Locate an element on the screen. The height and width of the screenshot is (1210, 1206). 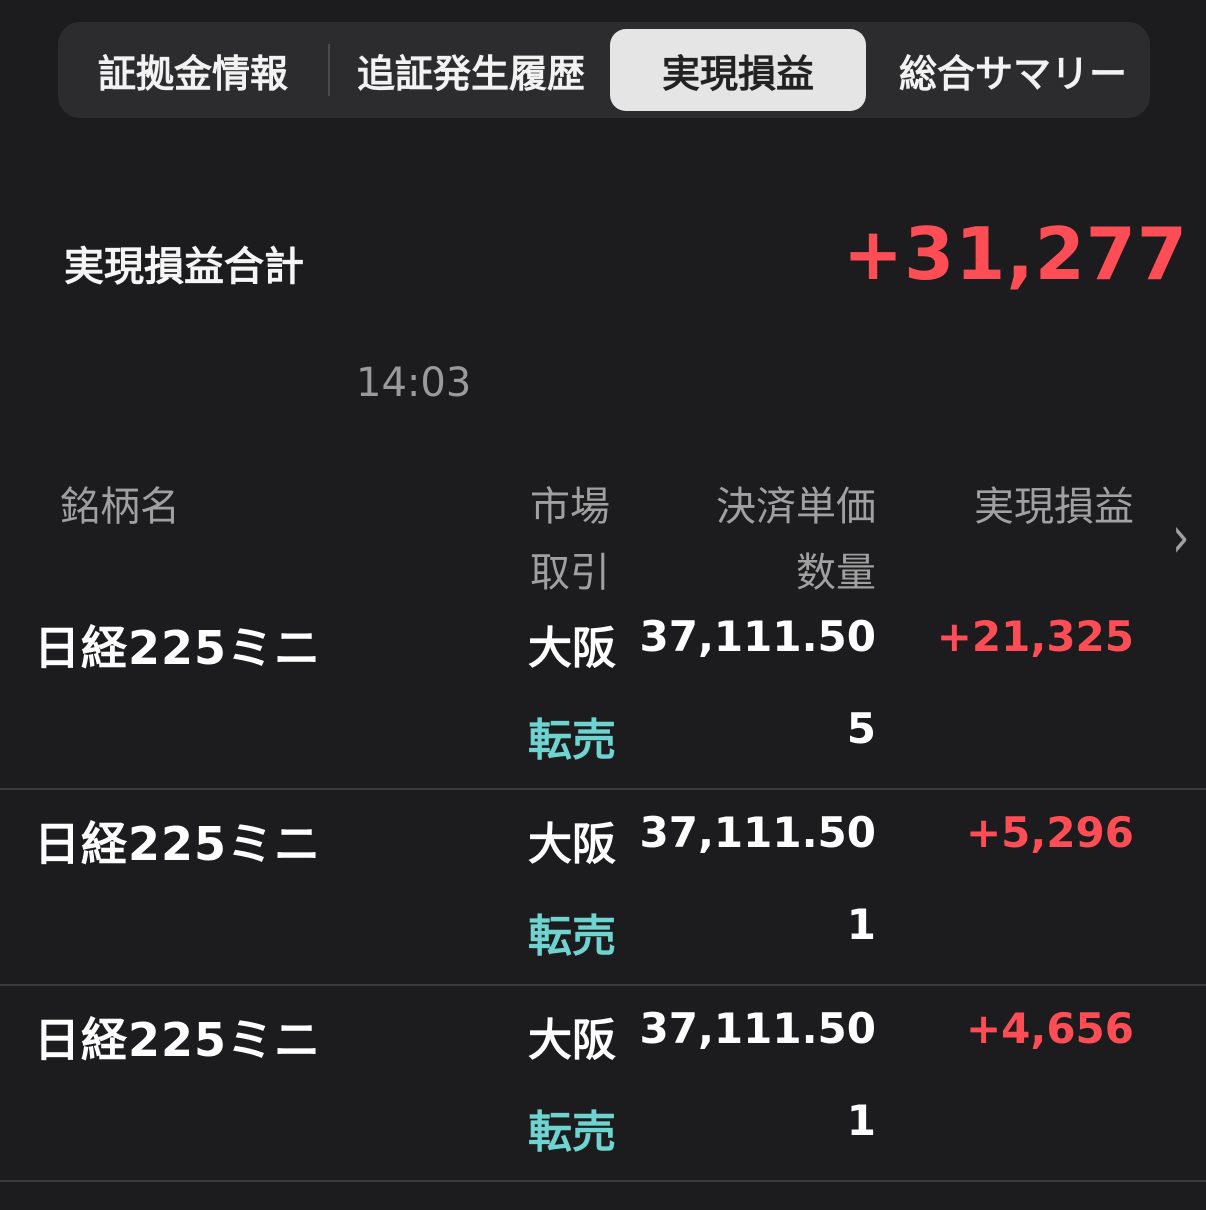
header-name: 銘柄名 is located at coordinates (120, 507).